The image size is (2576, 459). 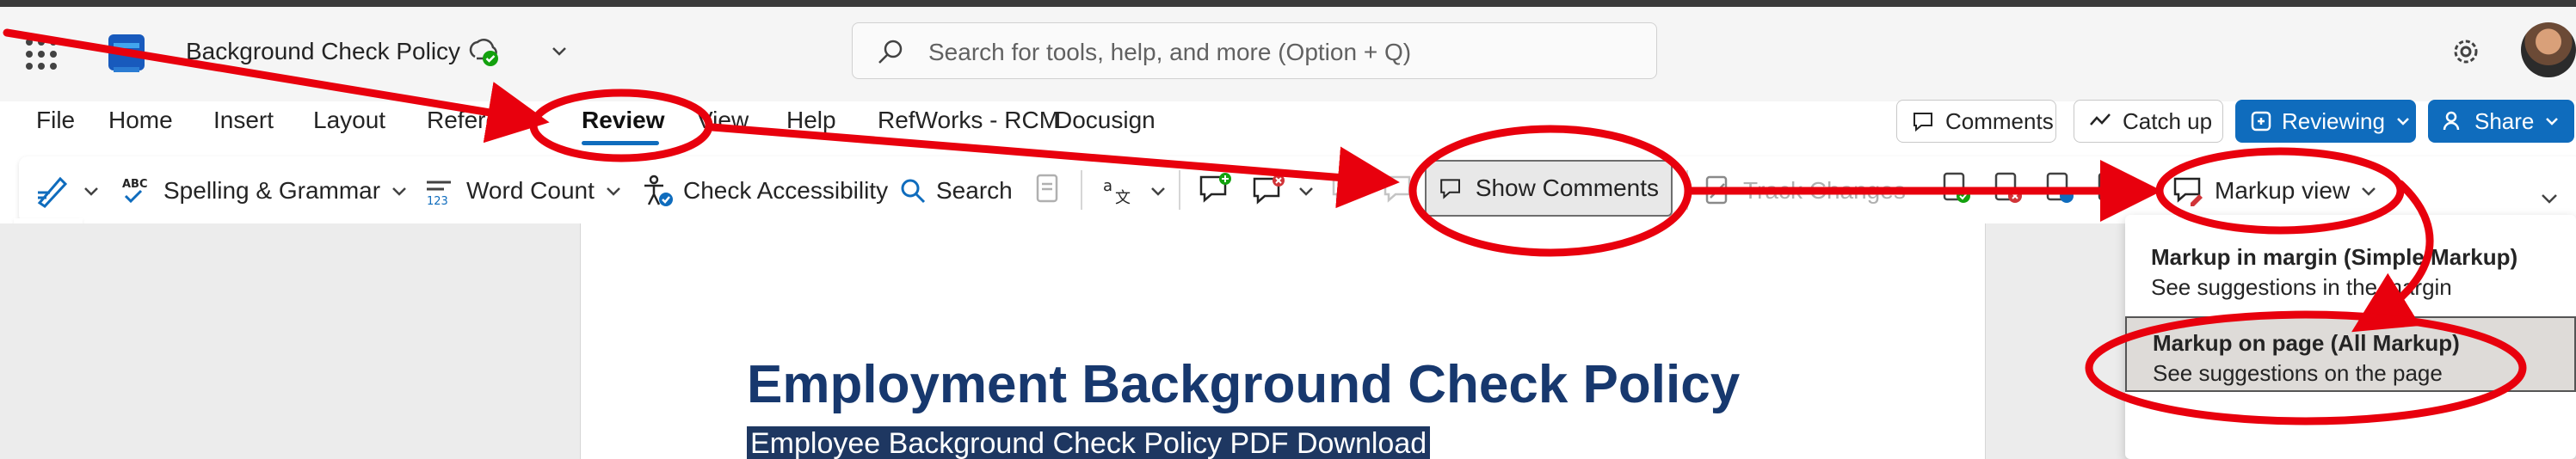 I want to click on tab-review: Review, so click(x=623, y=121).